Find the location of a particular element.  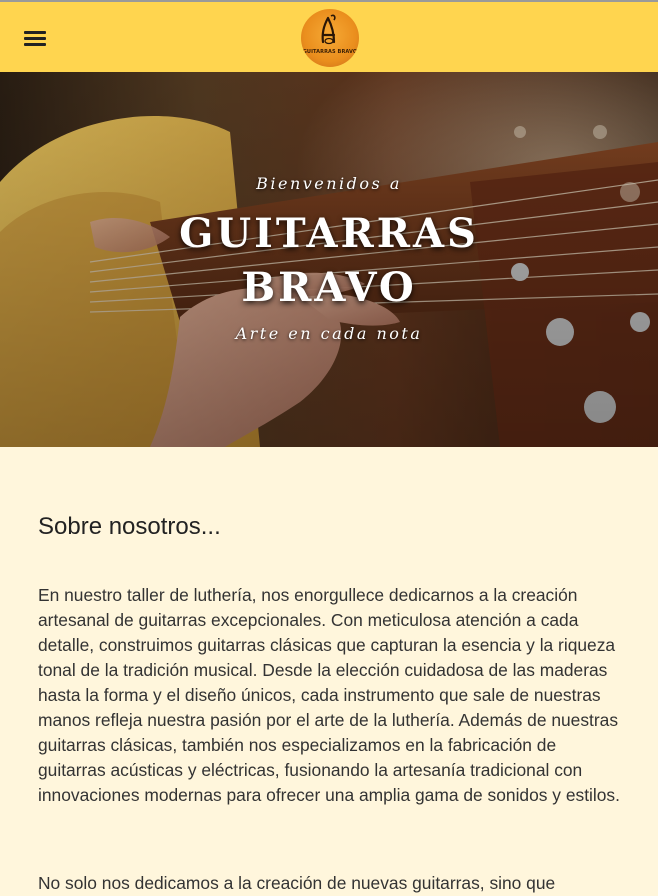

hero-title: GUITARRAS BRAVO is located at coordinates (329, 261).